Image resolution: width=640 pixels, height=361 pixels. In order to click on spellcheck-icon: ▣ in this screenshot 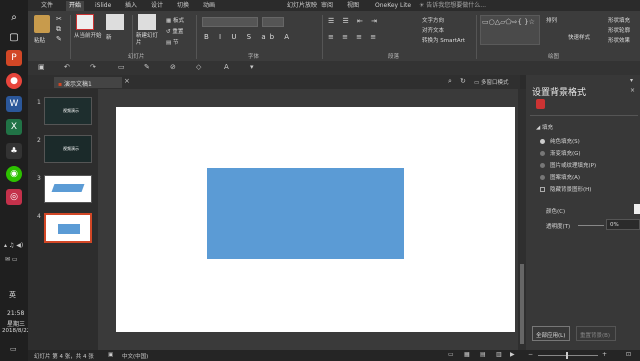, I will do `click(110, 355)`.